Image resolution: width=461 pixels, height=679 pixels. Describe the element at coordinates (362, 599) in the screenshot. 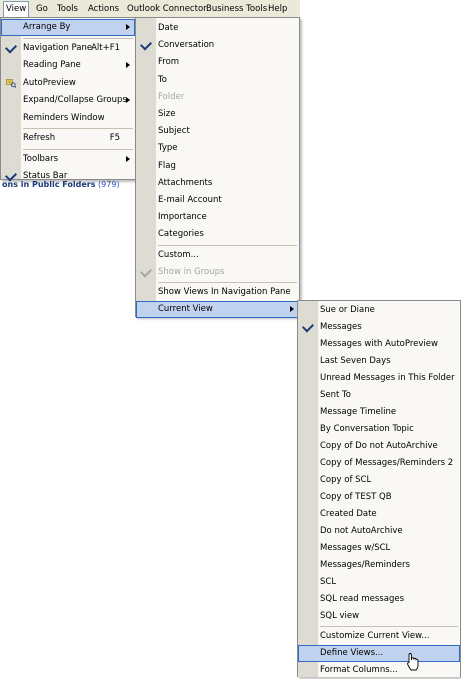

I see `menu-item-label: SQL read messages` at that location.